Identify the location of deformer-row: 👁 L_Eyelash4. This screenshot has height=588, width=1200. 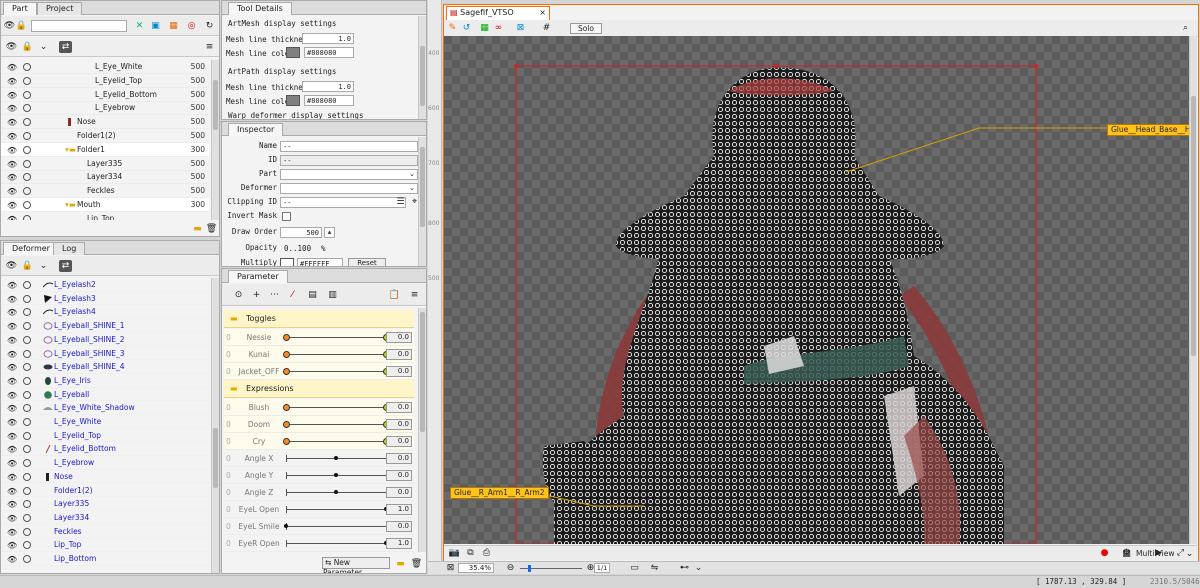
(105, 312).